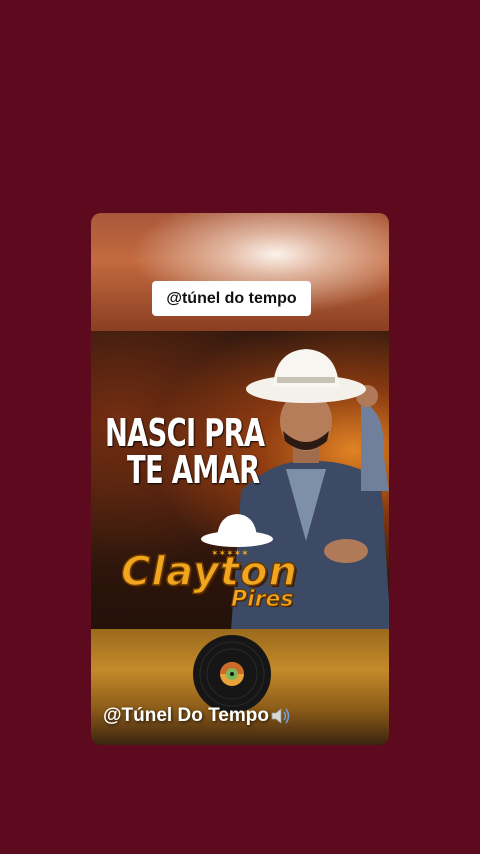 Image resolution: width=480 pixels, height=854 pixels. I want to click on artist-last-name: Pires, so click(263, 600).